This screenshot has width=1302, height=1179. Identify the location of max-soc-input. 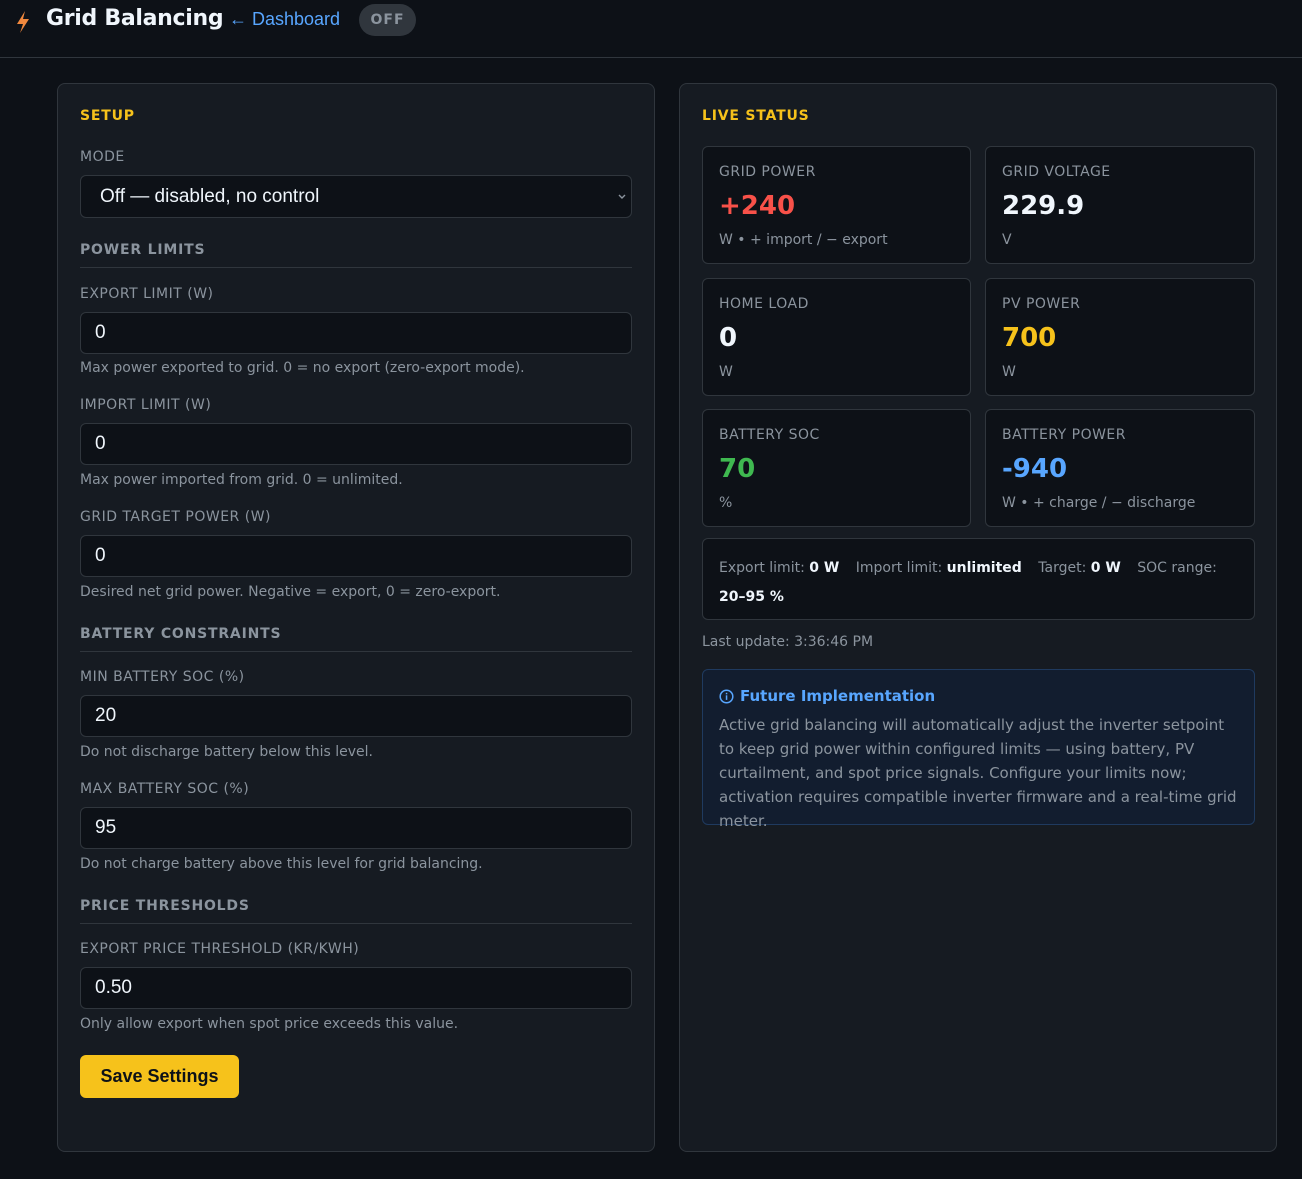
(356, 828).